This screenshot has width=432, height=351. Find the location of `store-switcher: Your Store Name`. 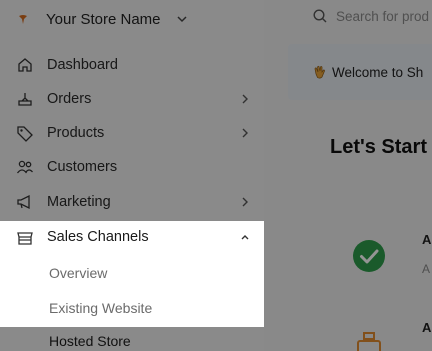

store-switcher: Your Store Name is located at coordinates (101, 19).